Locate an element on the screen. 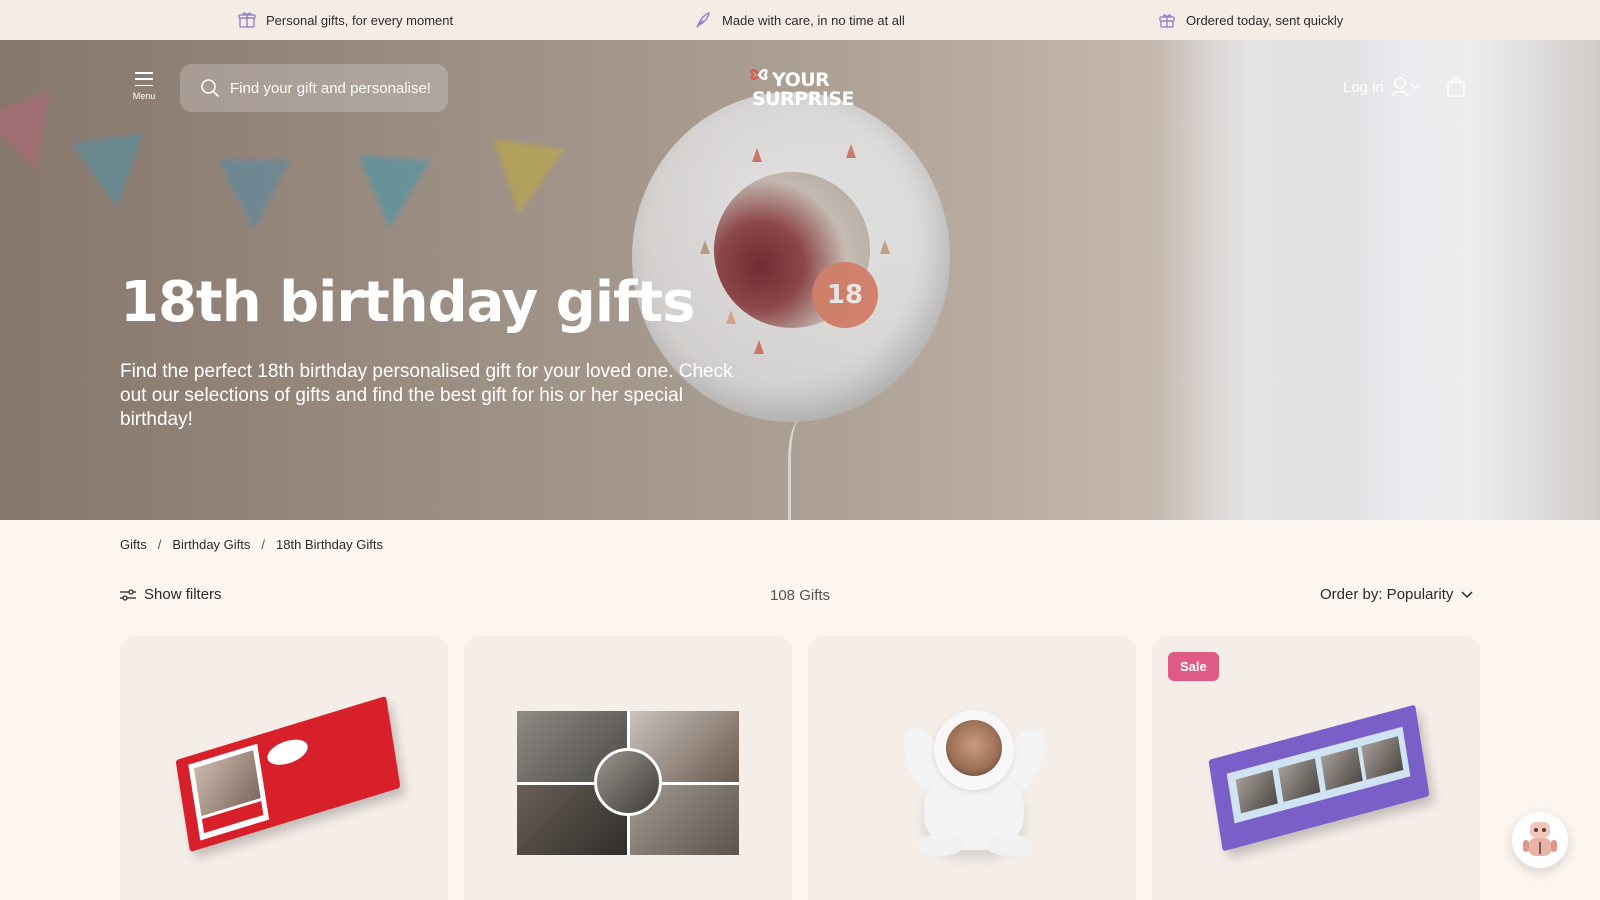 The height and width of the screenshot is (900, 1600). usp-text: Made with care, in no time at all is located at coordinates (813, 20).